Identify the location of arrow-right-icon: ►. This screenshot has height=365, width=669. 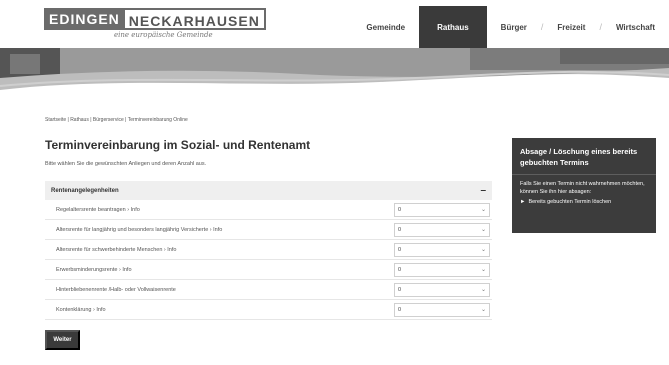
(523, 202).